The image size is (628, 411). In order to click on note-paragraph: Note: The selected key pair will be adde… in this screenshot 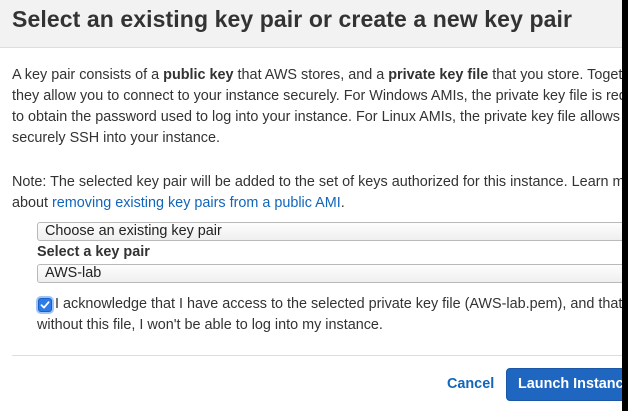, I will do `click(320, 193)`.